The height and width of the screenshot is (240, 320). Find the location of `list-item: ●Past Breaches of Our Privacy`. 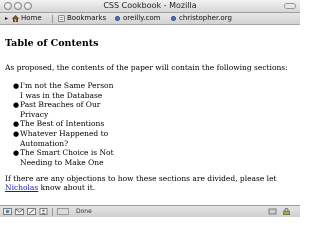

list-item: ●Past Breaches of Our Privacy is located at coordinates (64, 109).